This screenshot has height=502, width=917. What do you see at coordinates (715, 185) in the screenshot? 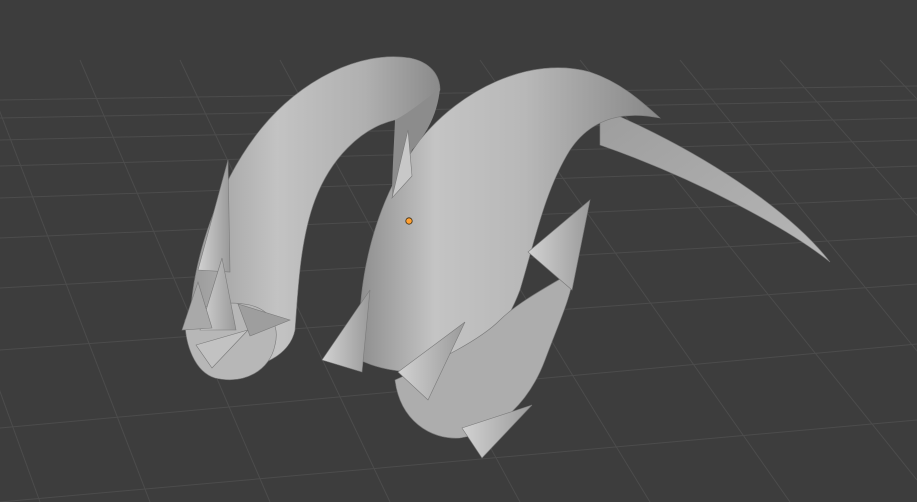
I see `right-horn-tail` at bounding box center [715, 185].